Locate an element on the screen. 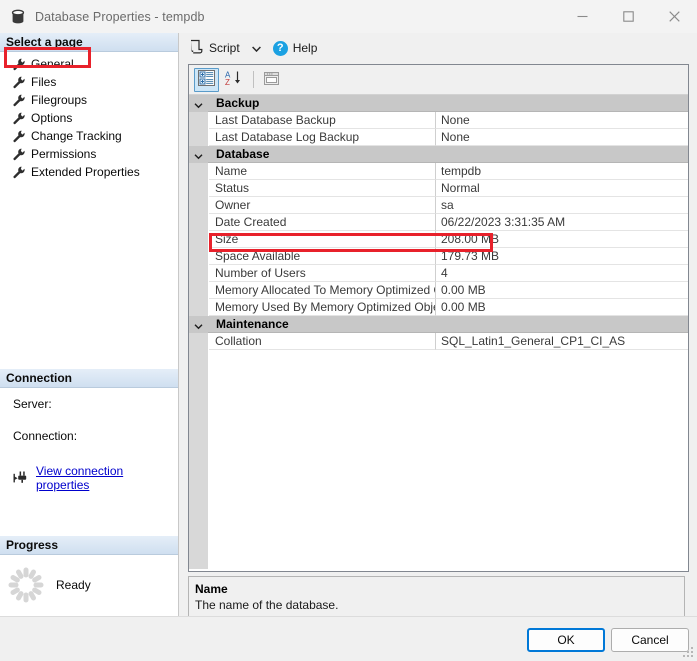 This screenshot has height=661, width=697. property-value: 208.00 MB is located at coordinates (562, 239).